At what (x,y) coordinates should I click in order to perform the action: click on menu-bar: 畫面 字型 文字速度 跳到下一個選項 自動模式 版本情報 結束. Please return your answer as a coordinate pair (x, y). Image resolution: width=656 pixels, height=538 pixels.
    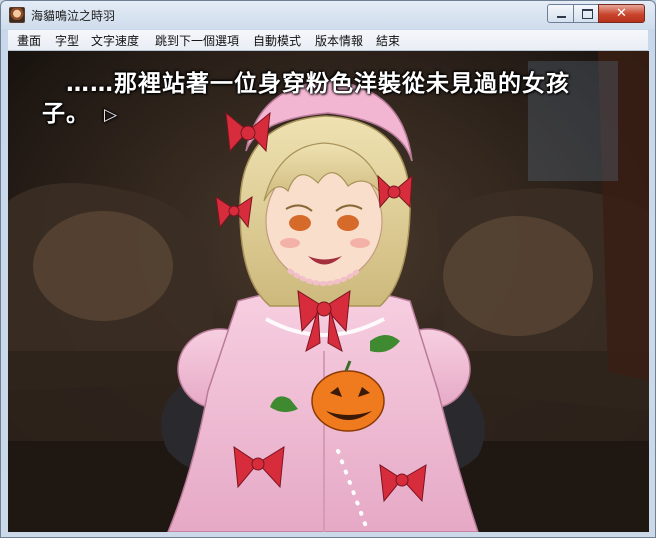
    Looking at the image, I should click on (328, 40).